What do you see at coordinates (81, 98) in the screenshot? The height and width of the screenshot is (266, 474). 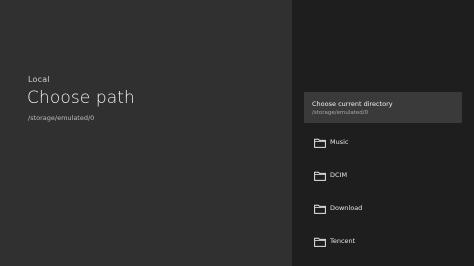 I see `page-title: Choose path` at bounding box center [81, 98].